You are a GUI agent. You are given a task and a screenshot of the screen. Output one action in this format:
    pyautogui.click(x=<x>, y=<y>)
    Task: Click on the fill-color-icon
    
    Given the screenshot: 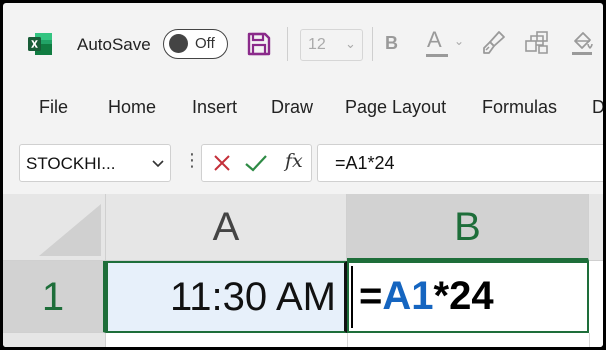 What is the action you would take?
    pyautogui.click(x=582, y=43)
    